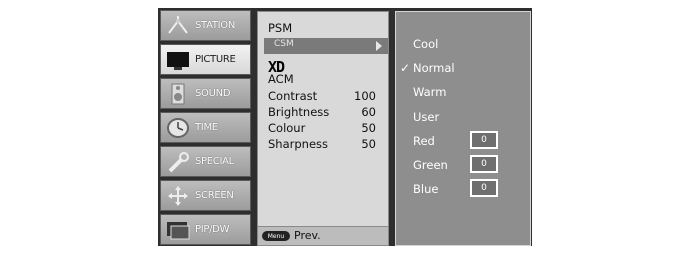 Image resolution: width=688 pixels, height=253 pixels. I want to click on menu-item-psm: PSM, so click(323, 28).